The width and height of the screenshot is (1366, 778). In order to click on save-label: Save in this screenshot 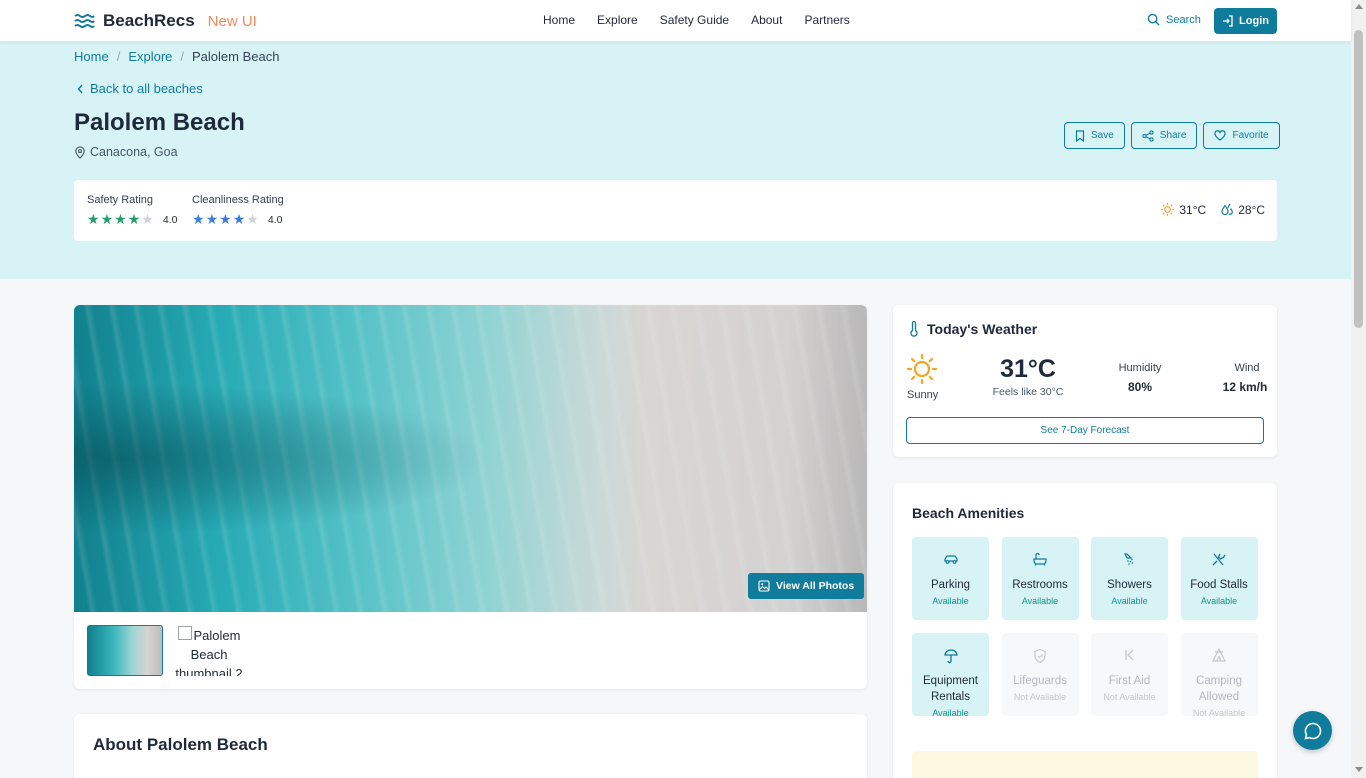, I will do `click(1102, 135)`.